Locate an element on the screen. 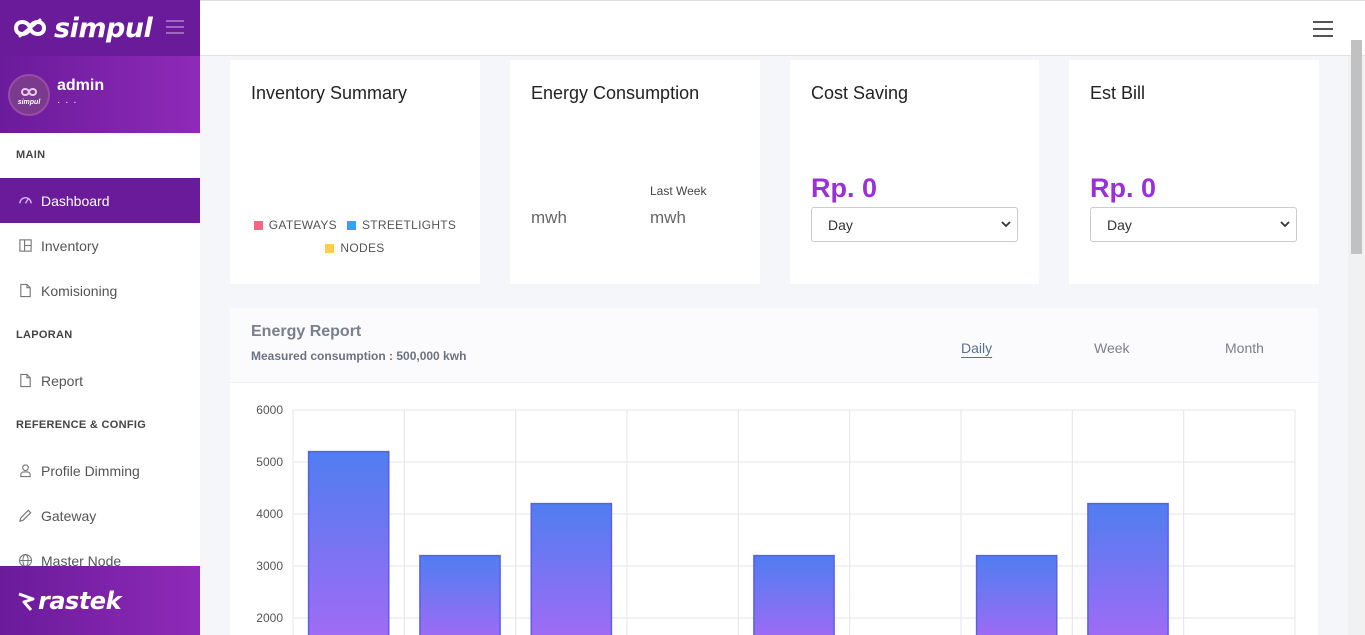 This screenshot has width=1365, height=635. sidebar-item-gateway: Gateway is located at coordinates (100, 515).